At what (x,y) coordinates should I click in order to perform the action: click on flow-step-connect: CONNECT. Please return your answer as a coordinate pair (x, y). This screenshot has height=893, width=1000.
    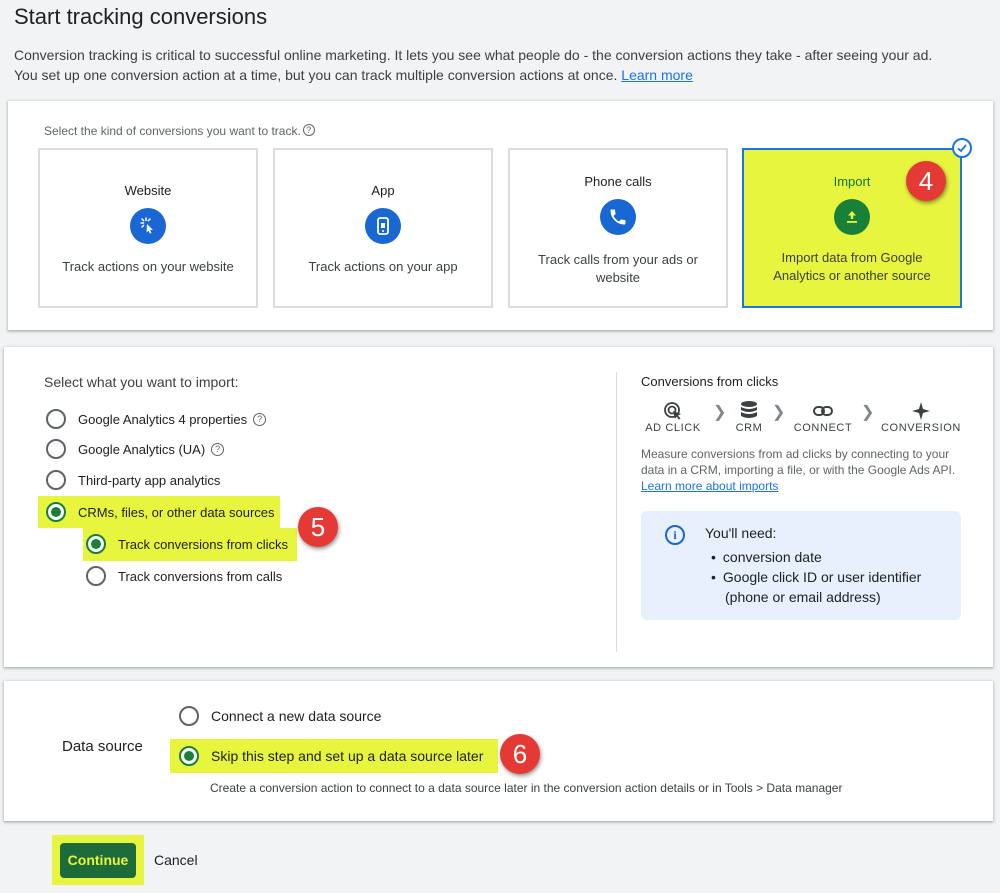
    Looking at the image, I should click on (823, 417).